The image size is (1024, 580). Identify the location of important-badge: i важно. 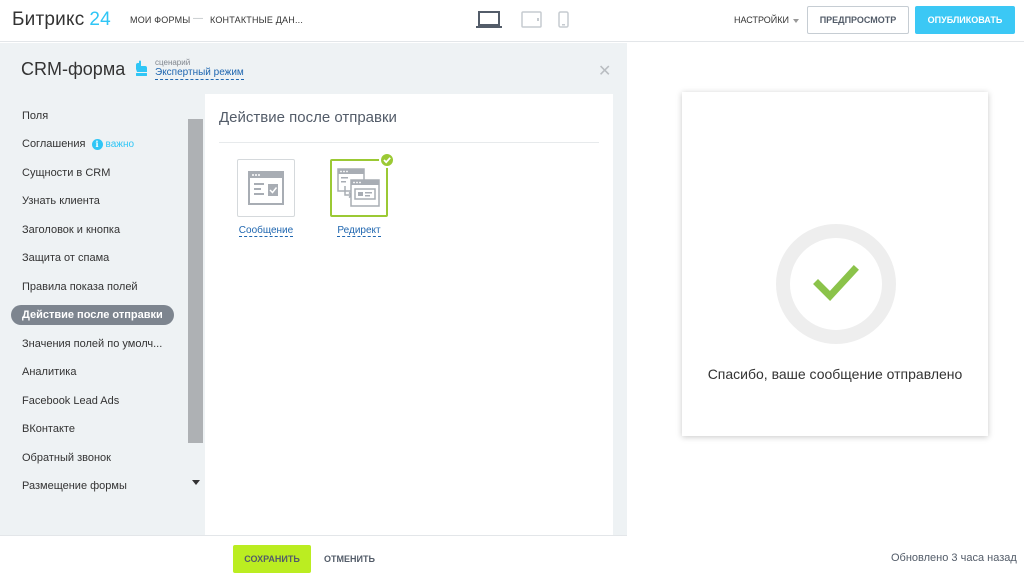
(113, 145).